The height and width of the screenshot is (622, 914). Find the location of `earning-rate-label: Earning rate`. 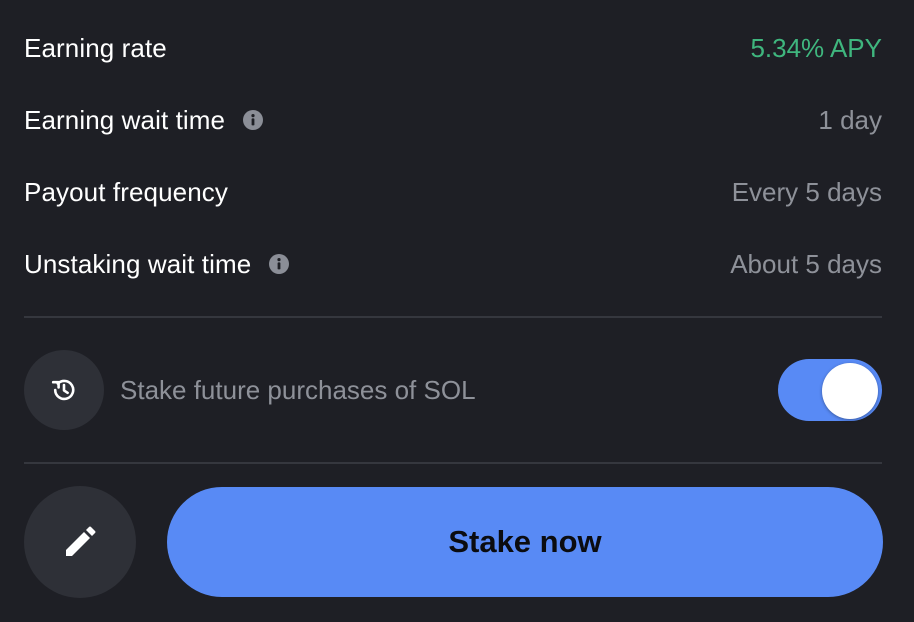

earning-rate-label: Earning rate is located at coordinates (95, 47).